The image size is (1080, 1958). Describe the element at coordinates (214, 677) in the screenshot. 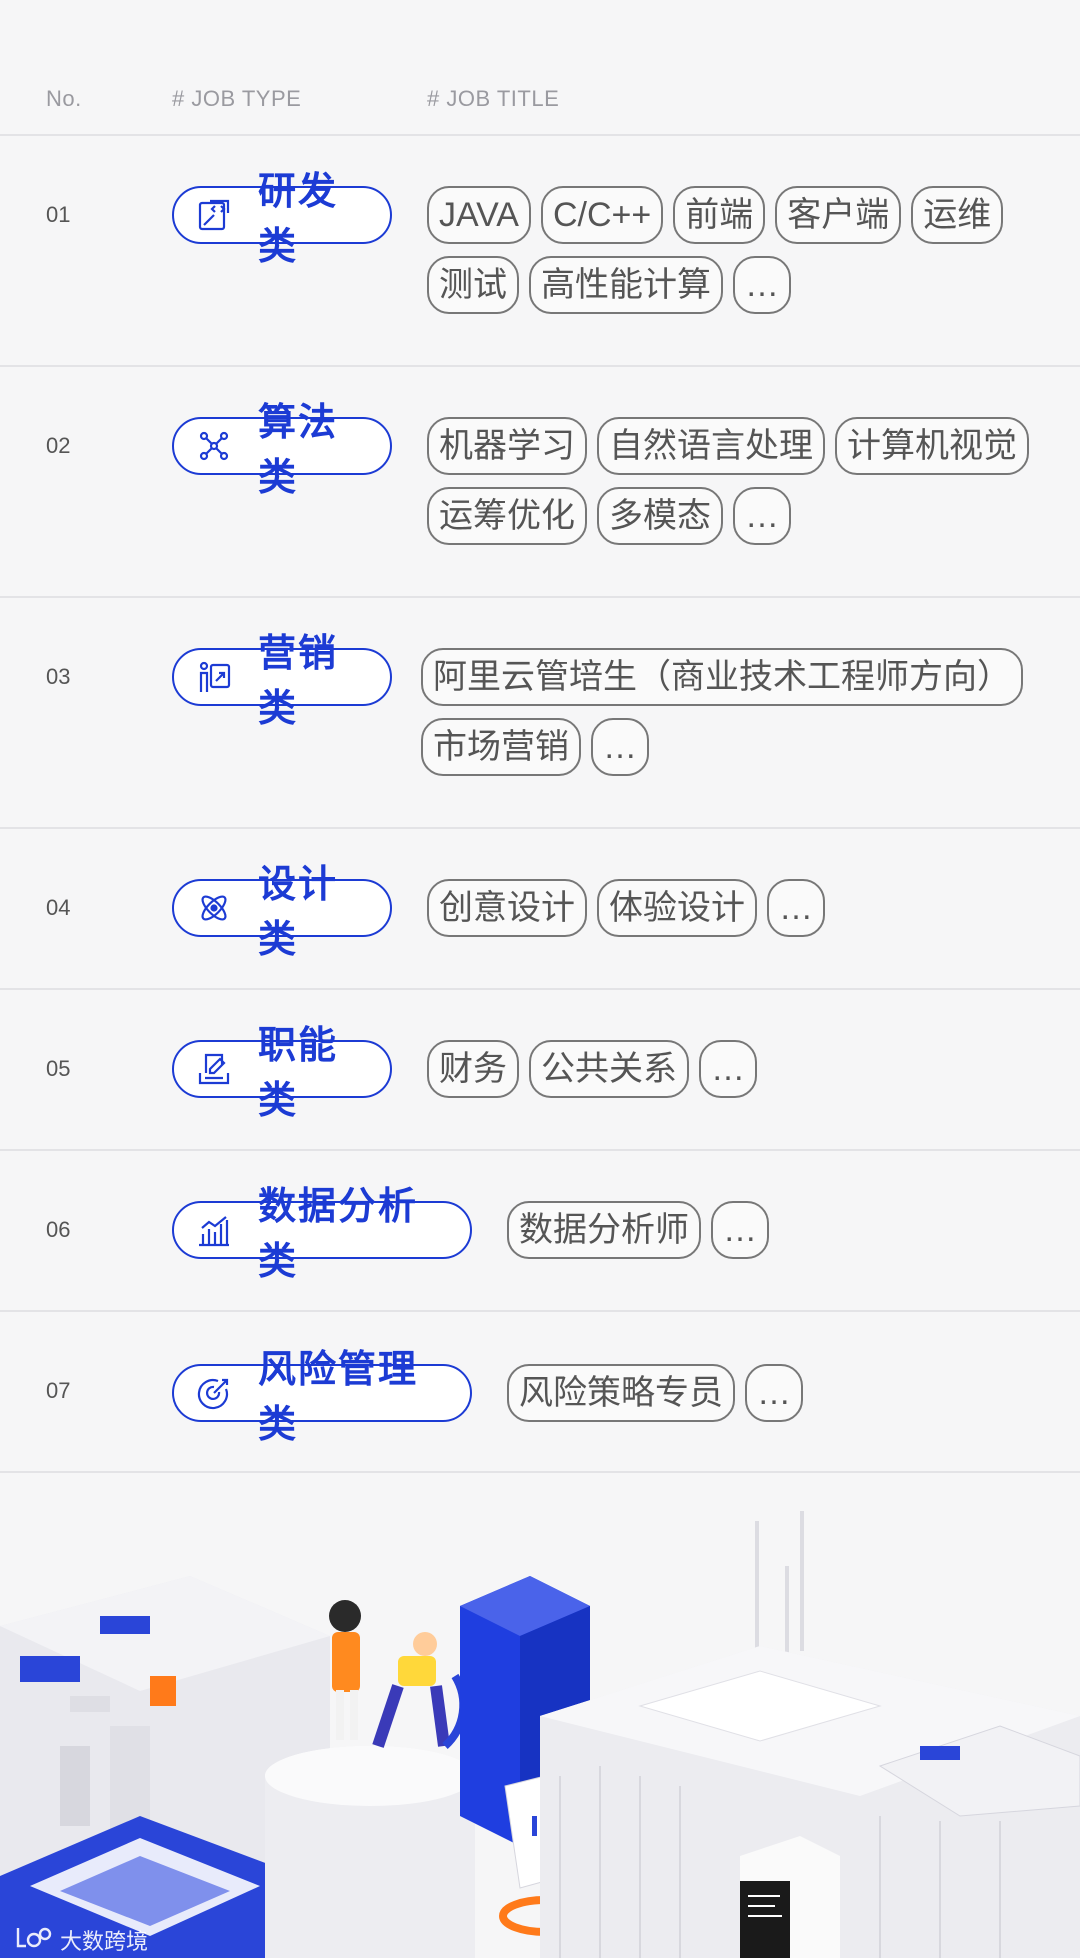

I see `presenter-icon` at that location.